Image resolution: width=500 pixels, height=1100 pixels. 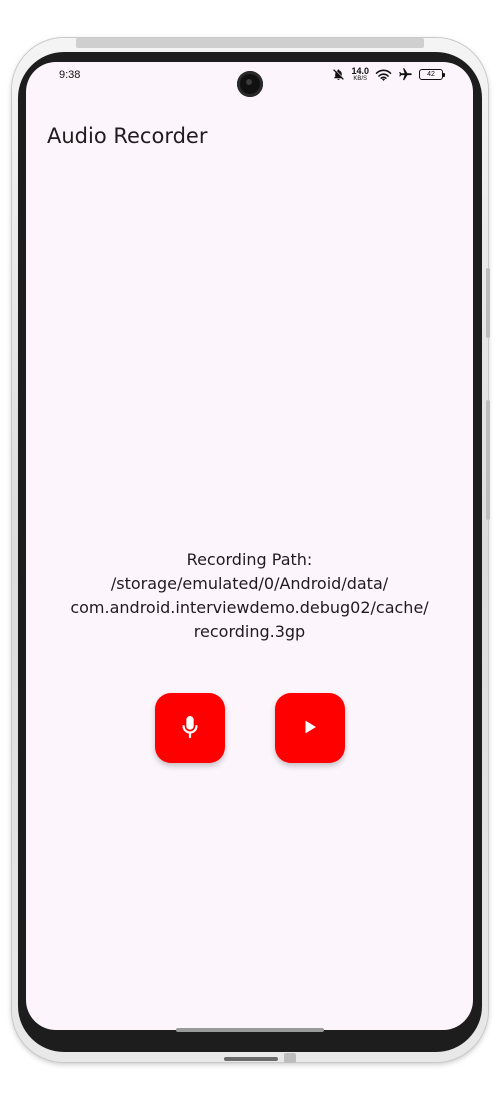 What do you see at coordinates (488, 460) in the screenshot?
I see `power-button` at bounding box center [488, 460].